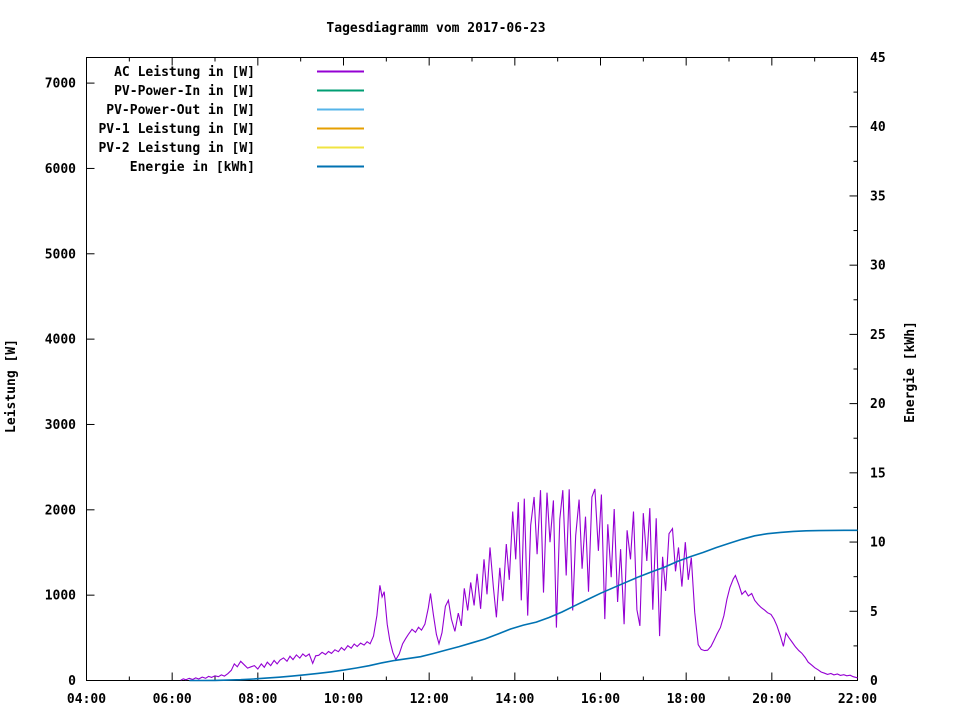  Describe the element at coordinates (435, 28) in the screenshot. I see `chart-title: Tagesdiagramm vom 2017-06-23` at that location.